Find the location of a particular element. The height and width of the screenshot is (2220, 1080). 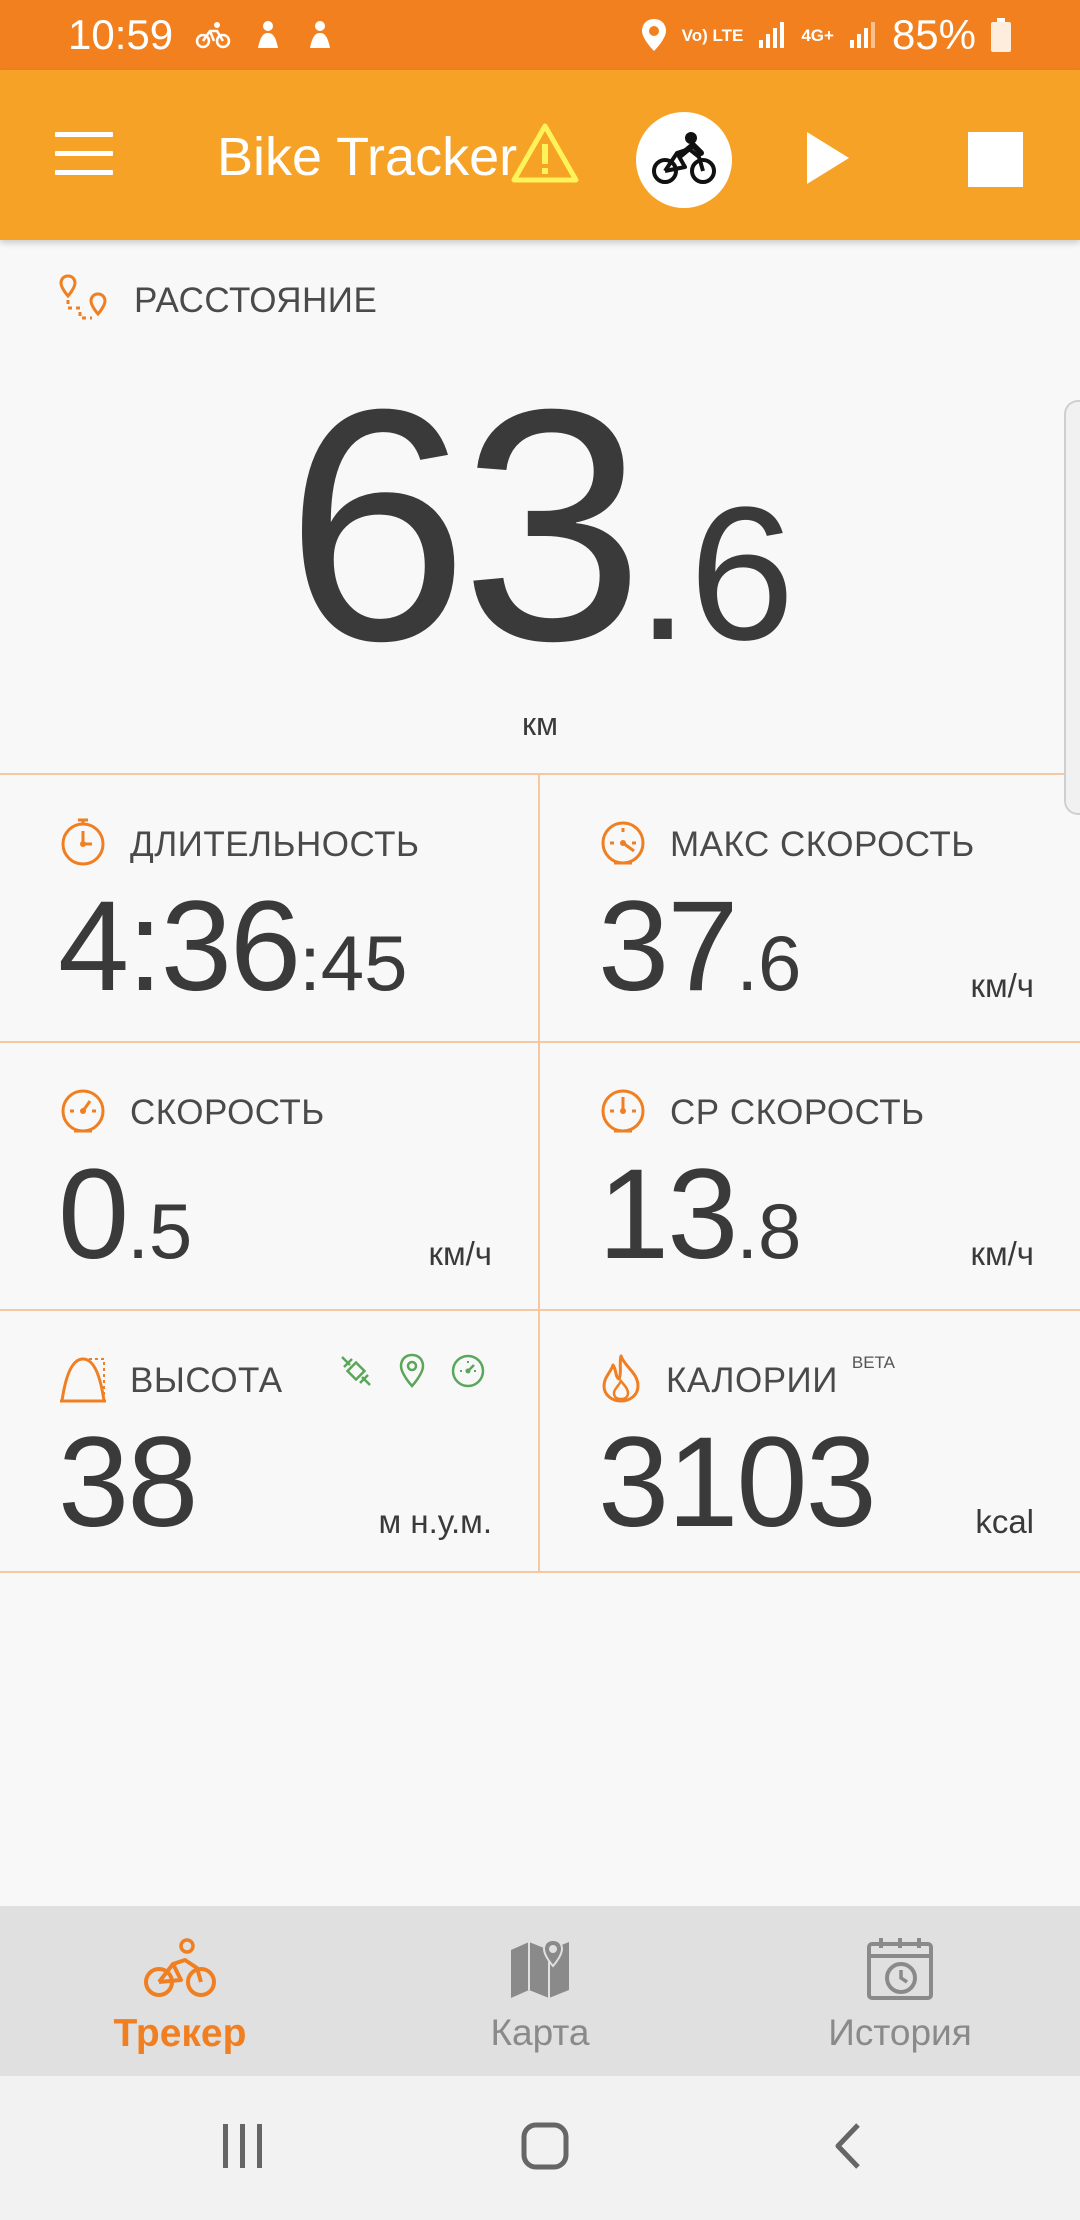

route-icon is located at coordinates (84, 300).